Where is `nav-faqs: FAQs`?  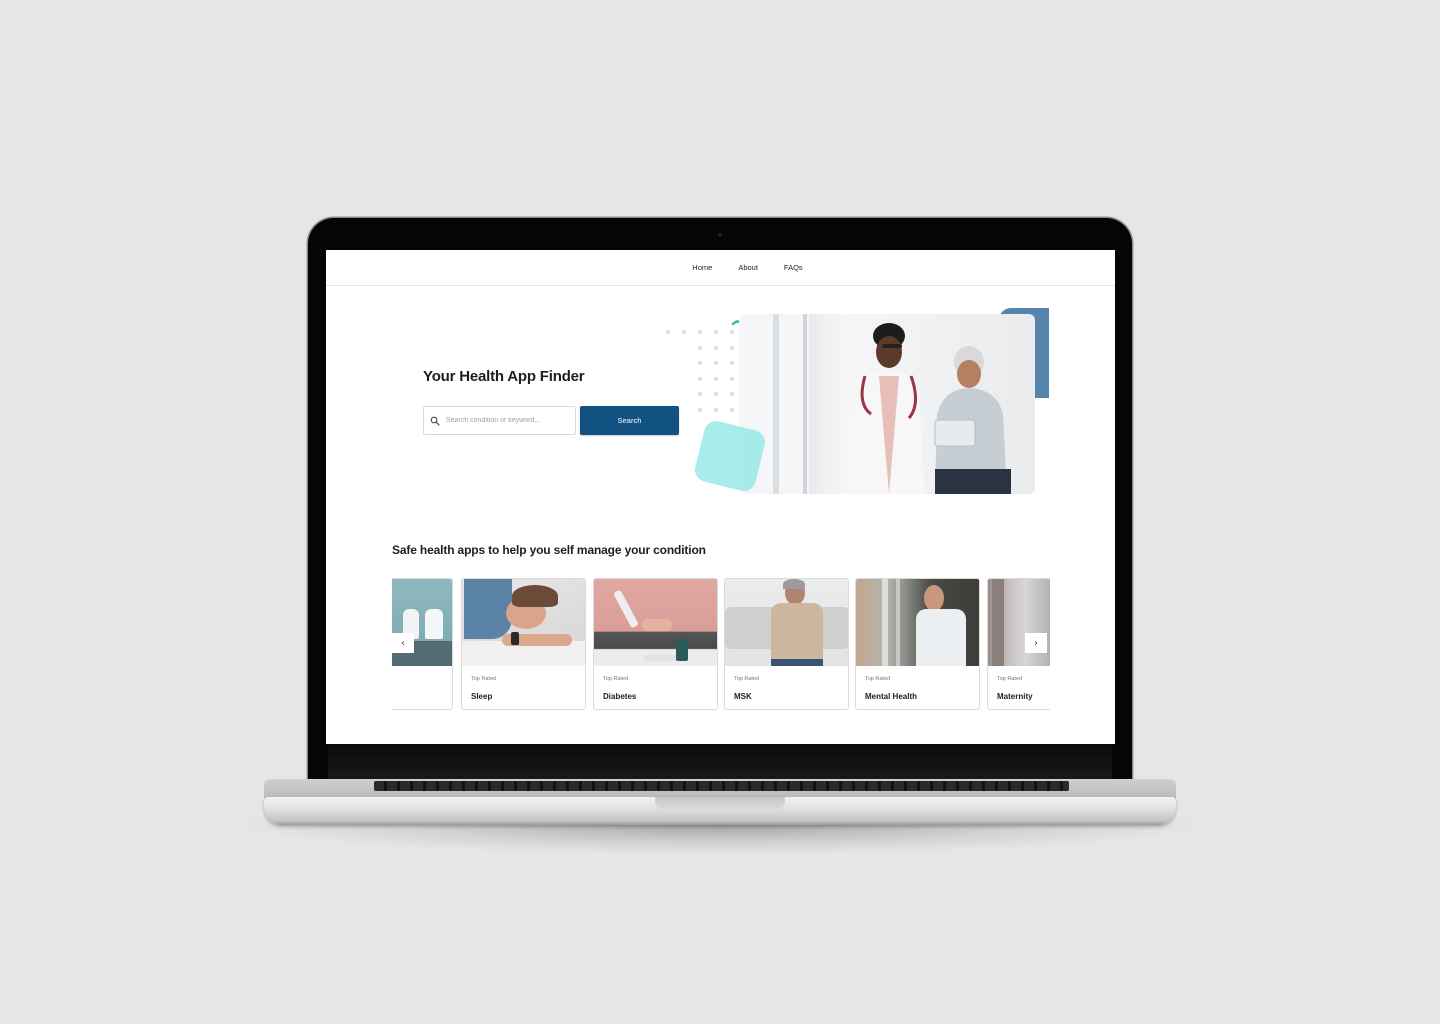 nav-faqs: FAQs is located at coordinates (793, 267).